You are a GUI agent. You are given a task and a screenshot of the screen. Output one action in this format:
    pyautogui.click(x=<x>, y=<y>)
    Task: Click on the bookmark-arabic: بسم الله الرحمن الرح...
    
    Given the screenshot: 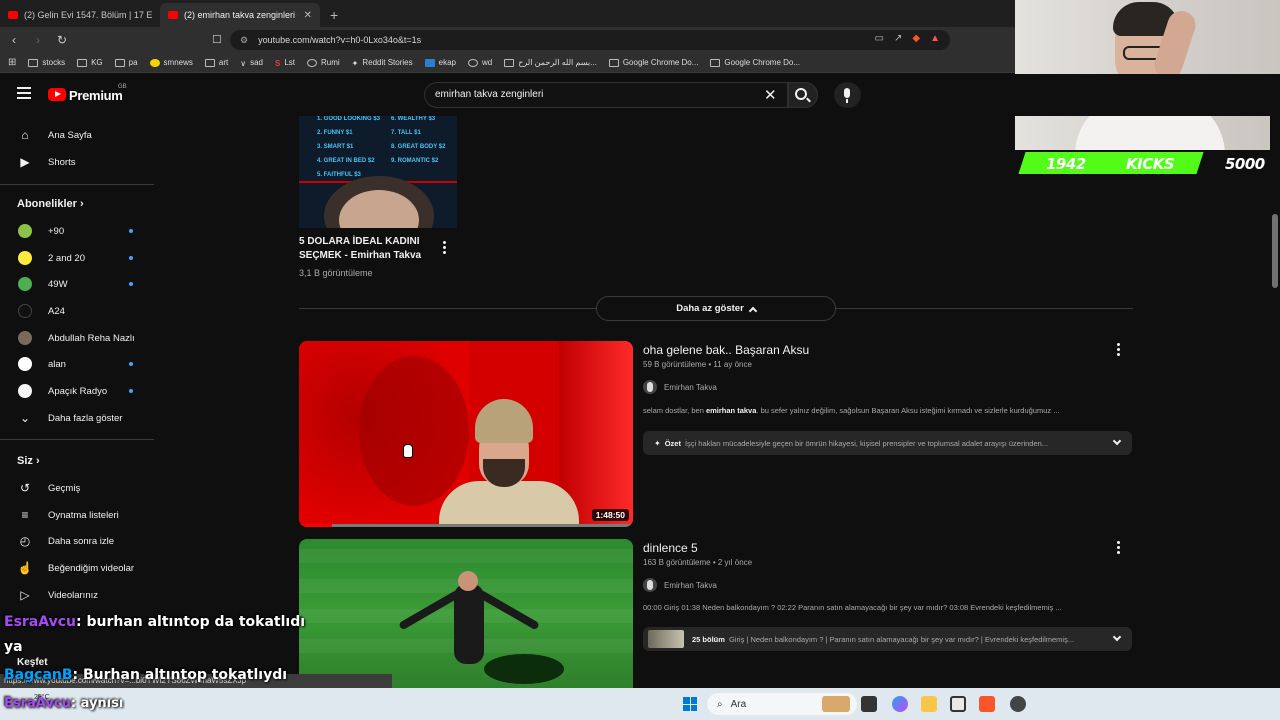 What is the action you would take?
    pyautogui.click(x=550, y=62)
    